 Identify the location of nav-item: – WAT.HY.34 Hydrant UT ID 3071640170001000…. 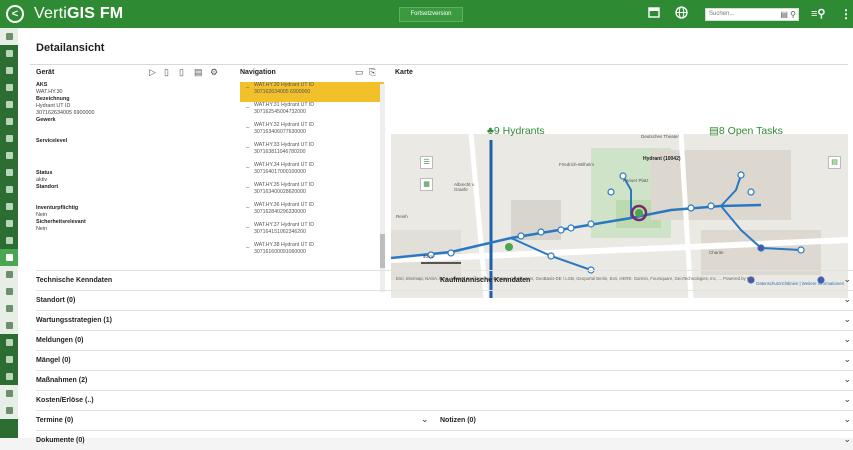
(312, 172).